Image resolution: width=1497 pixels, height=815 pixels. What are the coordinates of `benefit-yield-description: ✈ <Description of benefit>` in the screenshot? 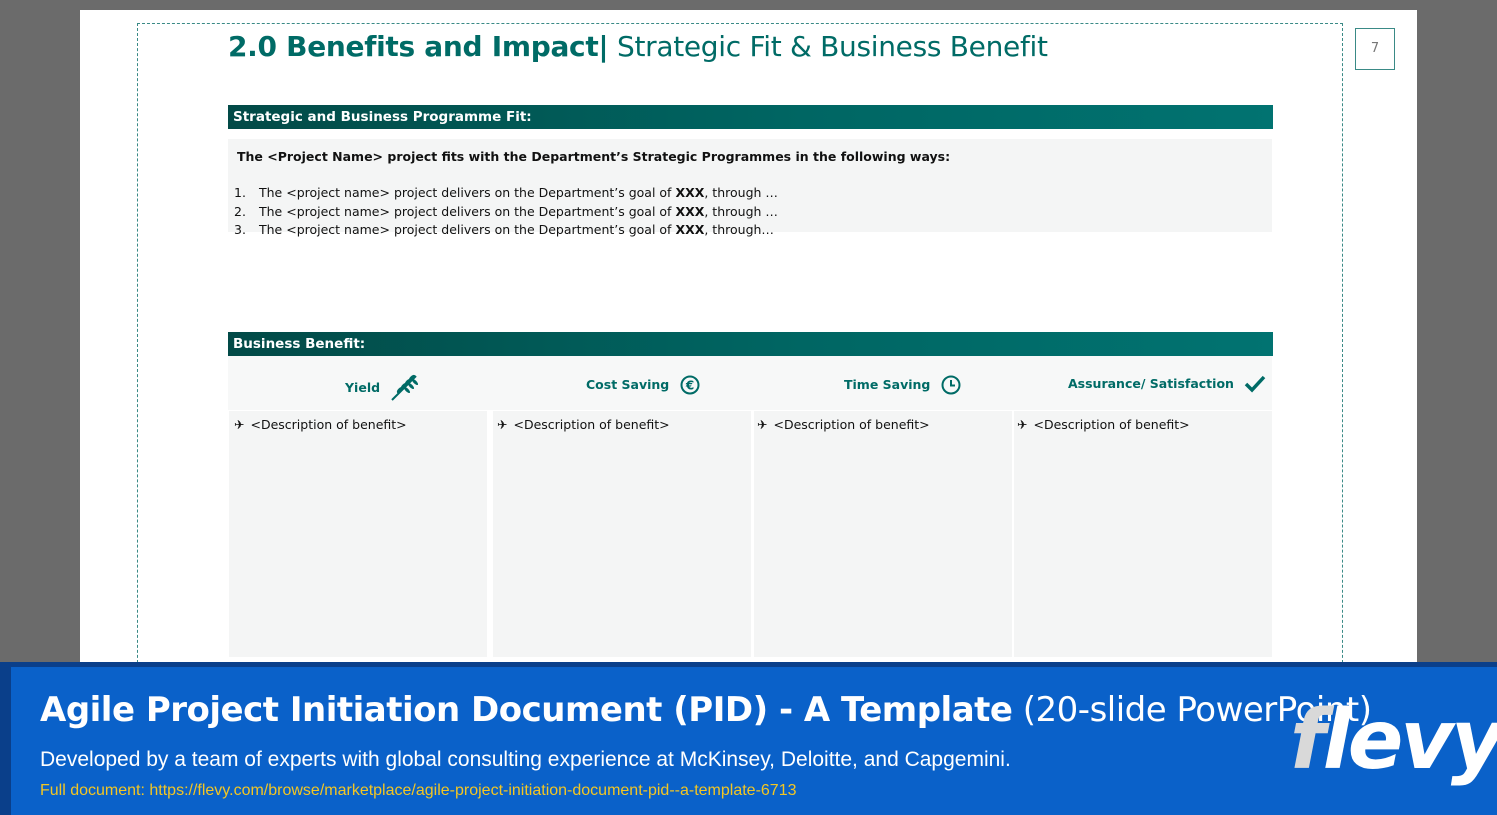 It's located at (320, 424).